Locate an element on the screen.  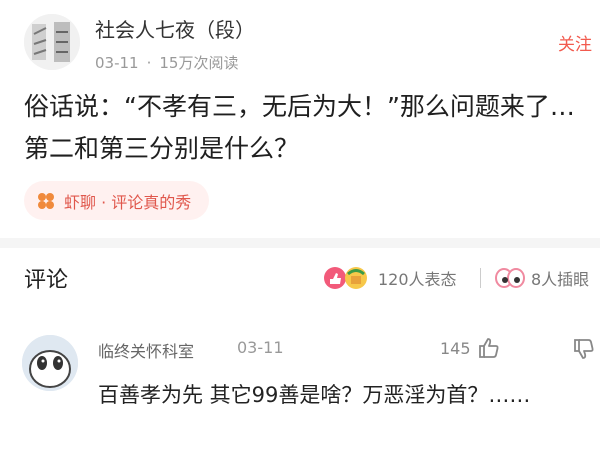
commenter-name: 临终关怀科室 is located at coordinates (146, 350).